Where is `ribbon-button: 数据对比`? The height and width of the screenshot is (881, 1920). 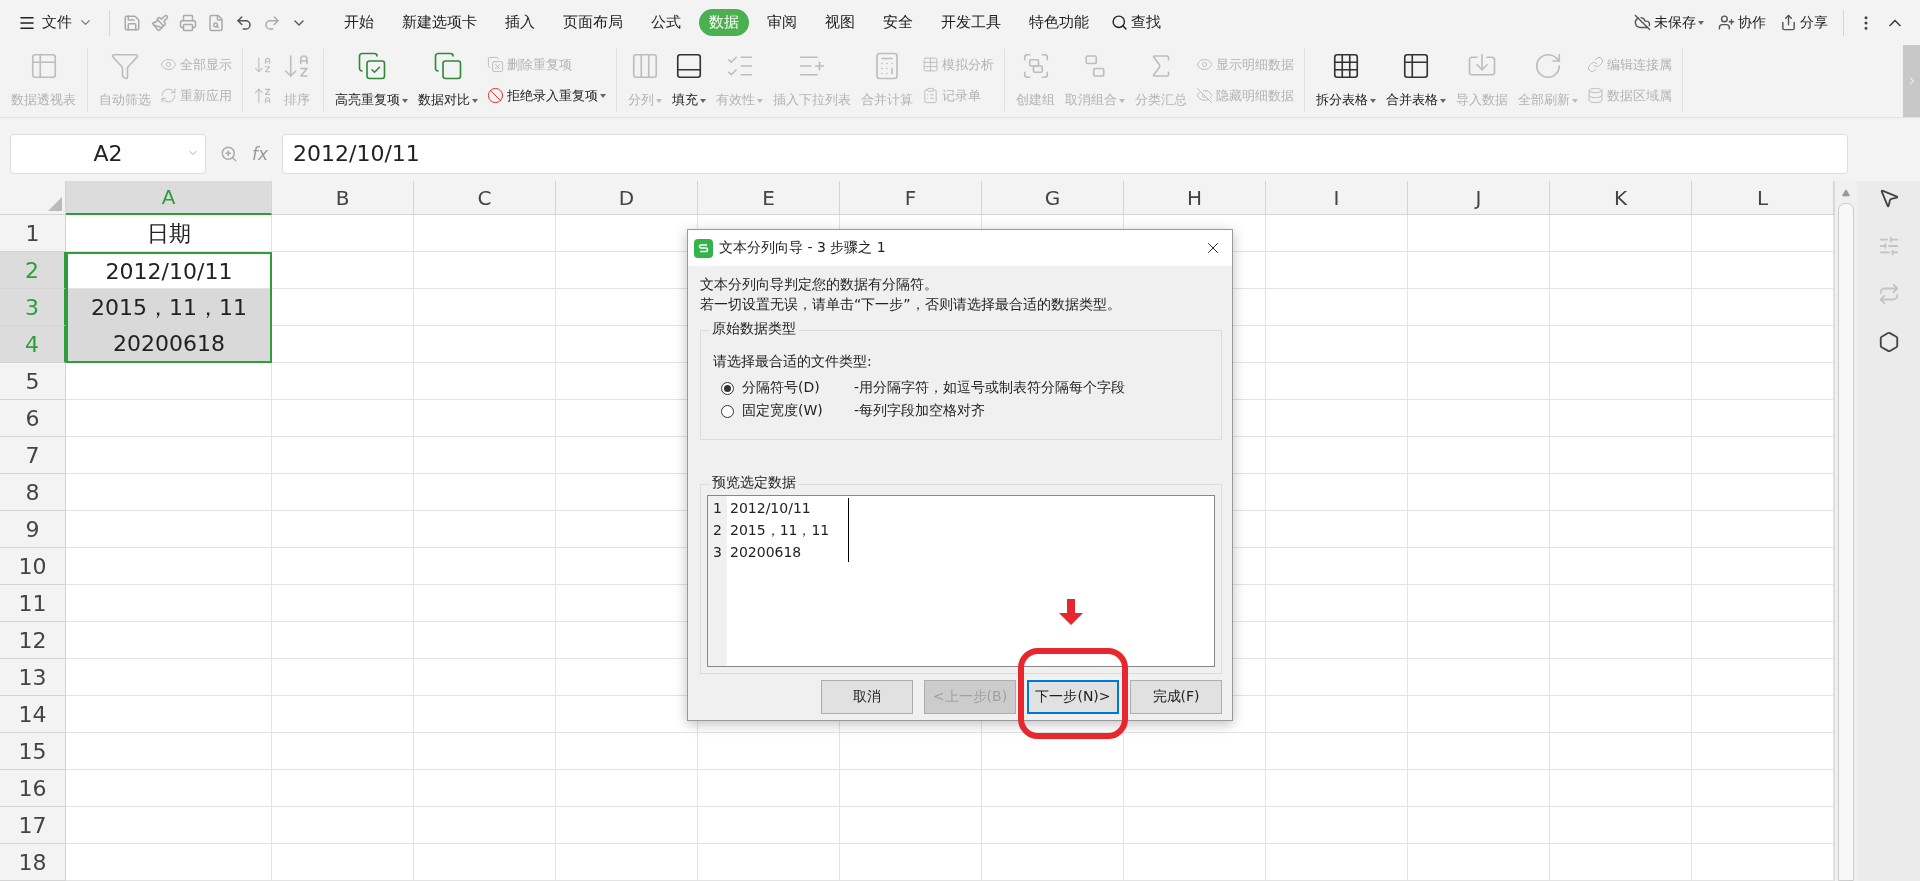
ribbon-button: 数据对比 is located at coordinates (448, 80).